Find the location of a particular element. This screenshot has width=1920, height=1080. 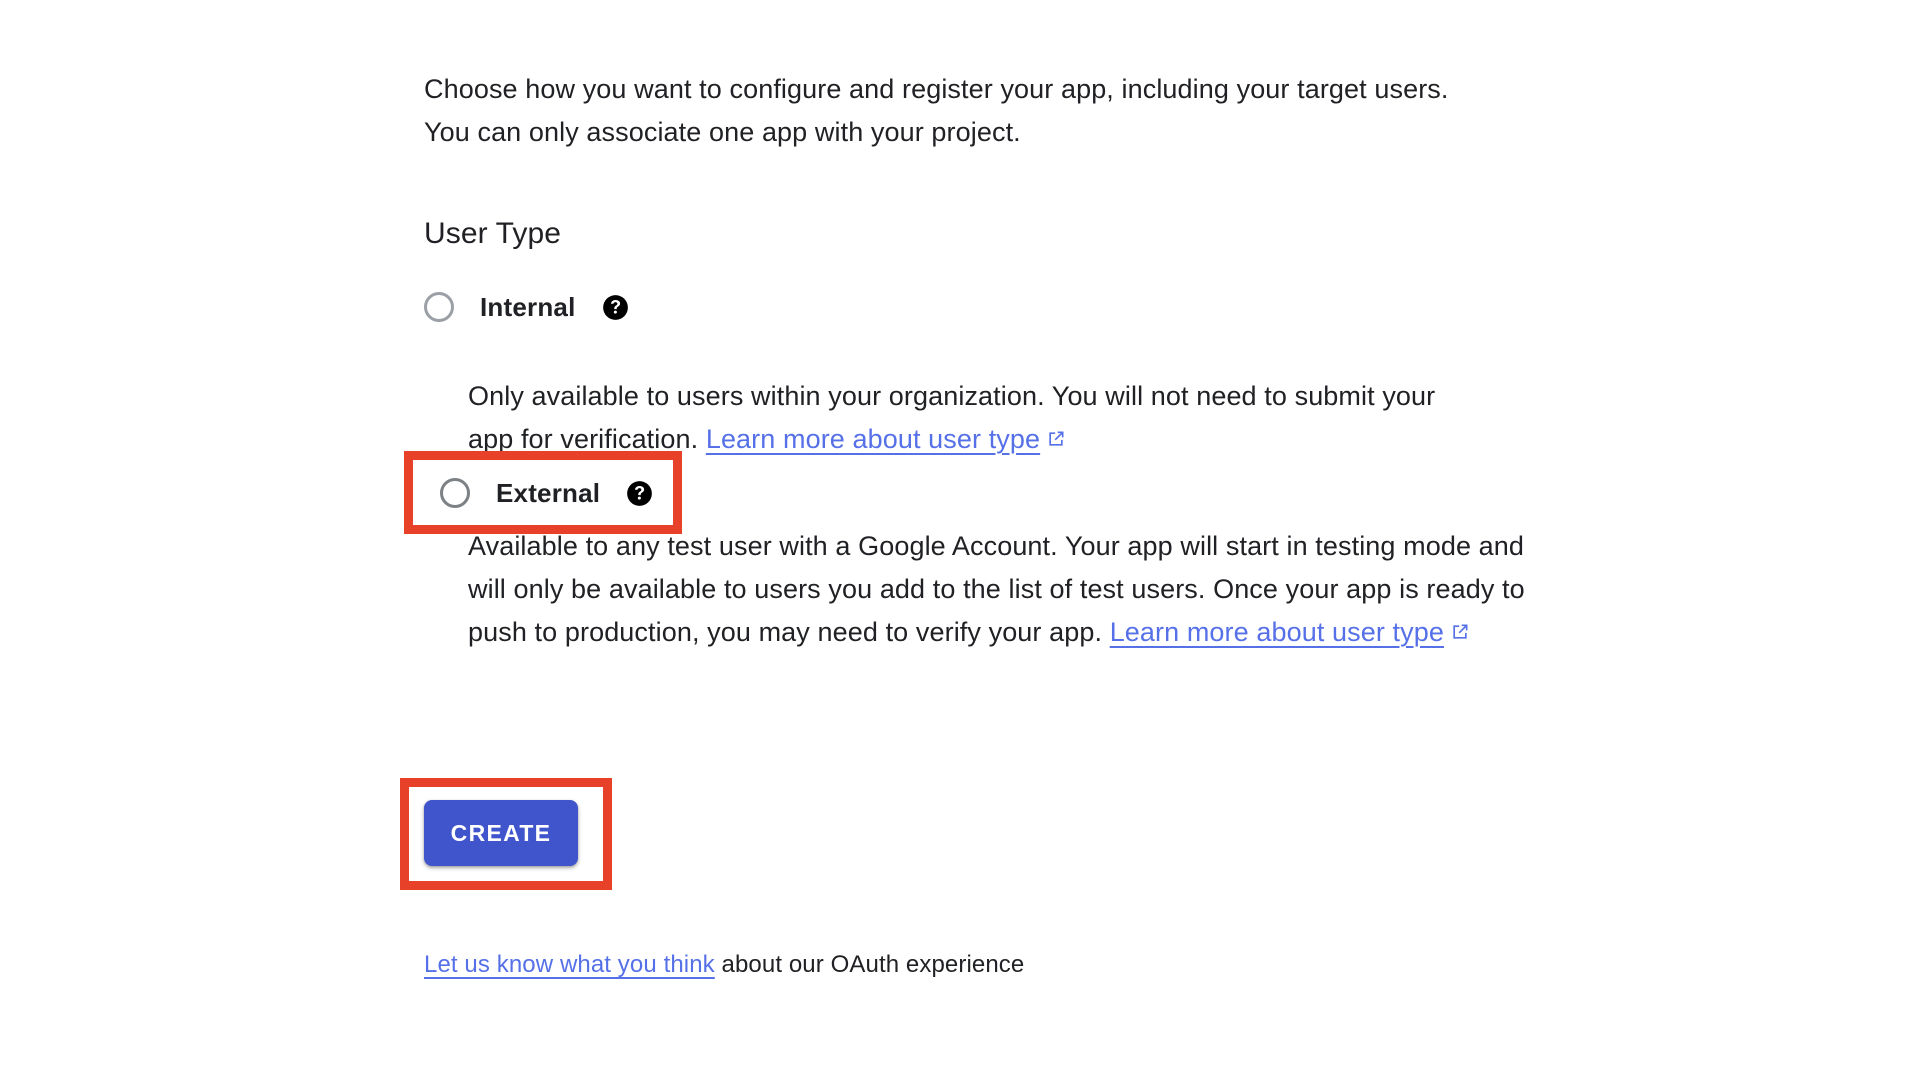

radio-option-internal: Internal is located at coordinates (526, 307).